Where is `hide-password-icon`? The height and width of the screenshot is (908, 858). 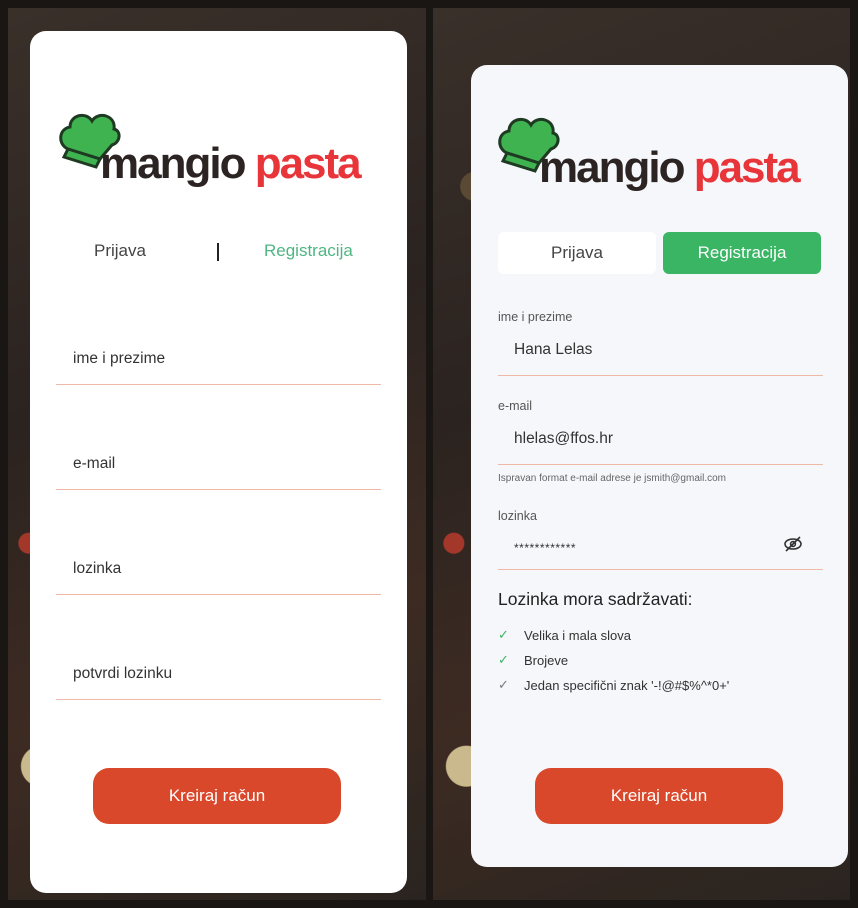 hide-password-icon is located at coordinates (793, 544).